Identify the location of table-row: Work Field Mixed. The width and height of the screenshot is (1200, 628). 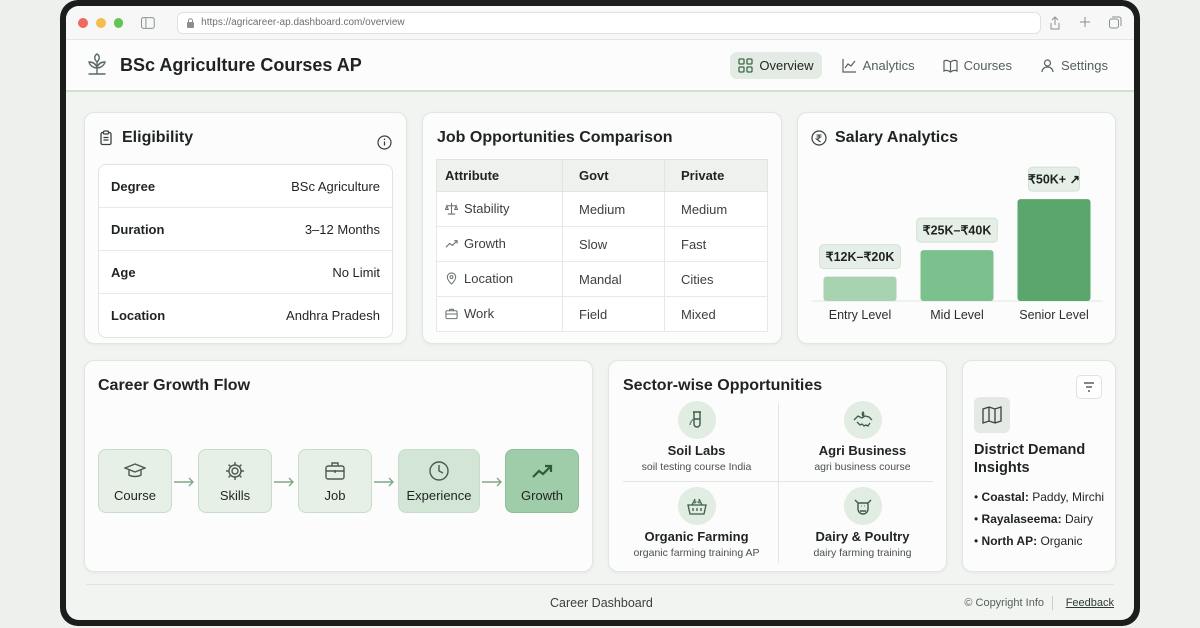
(602, 314).